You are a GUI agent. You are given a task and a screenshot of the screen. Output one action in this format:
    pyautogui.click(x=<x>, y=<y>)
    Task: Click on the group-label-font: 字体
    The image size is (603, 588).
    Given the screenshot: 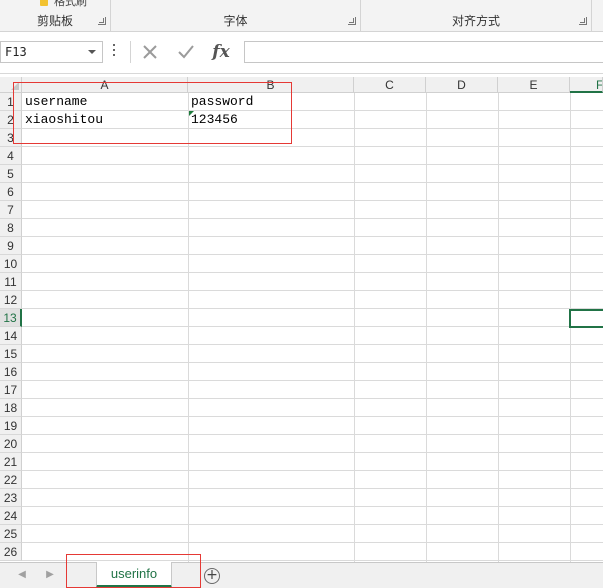 What is the action you would take?
    pyautogui.click(x=235, y=21)
    